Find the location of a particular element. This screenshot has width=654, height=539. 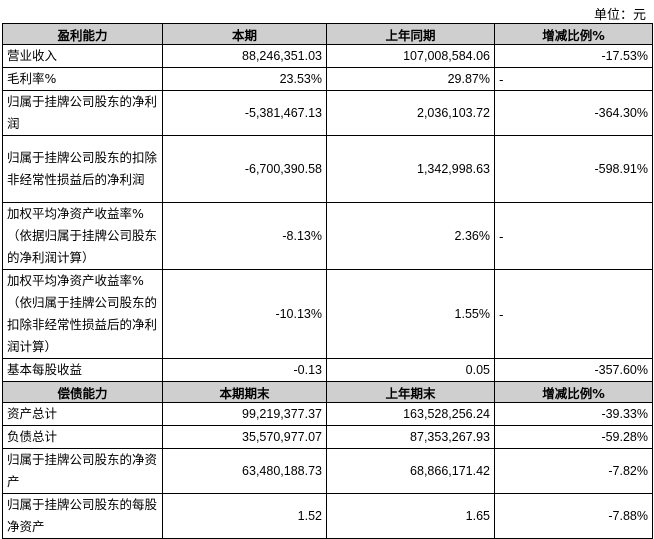

prior-value: 1.55% is located at coordinates (410, 314).